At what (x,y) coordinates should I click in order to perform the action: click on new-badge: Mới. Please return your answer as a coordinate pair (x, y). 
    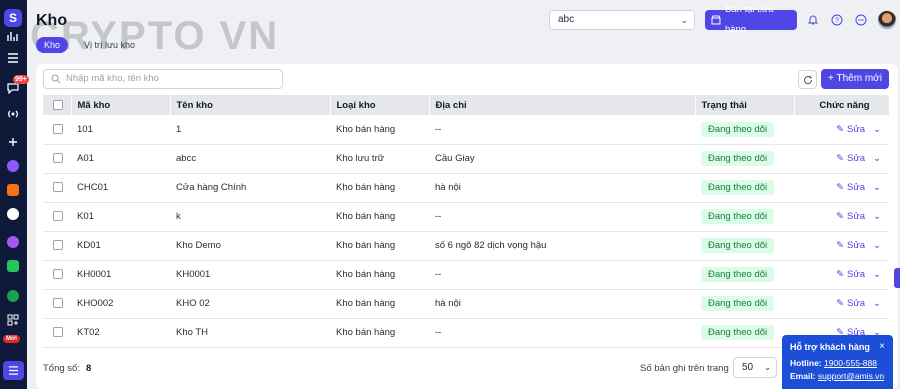
    Looking at the image, I should click on (11, 339).